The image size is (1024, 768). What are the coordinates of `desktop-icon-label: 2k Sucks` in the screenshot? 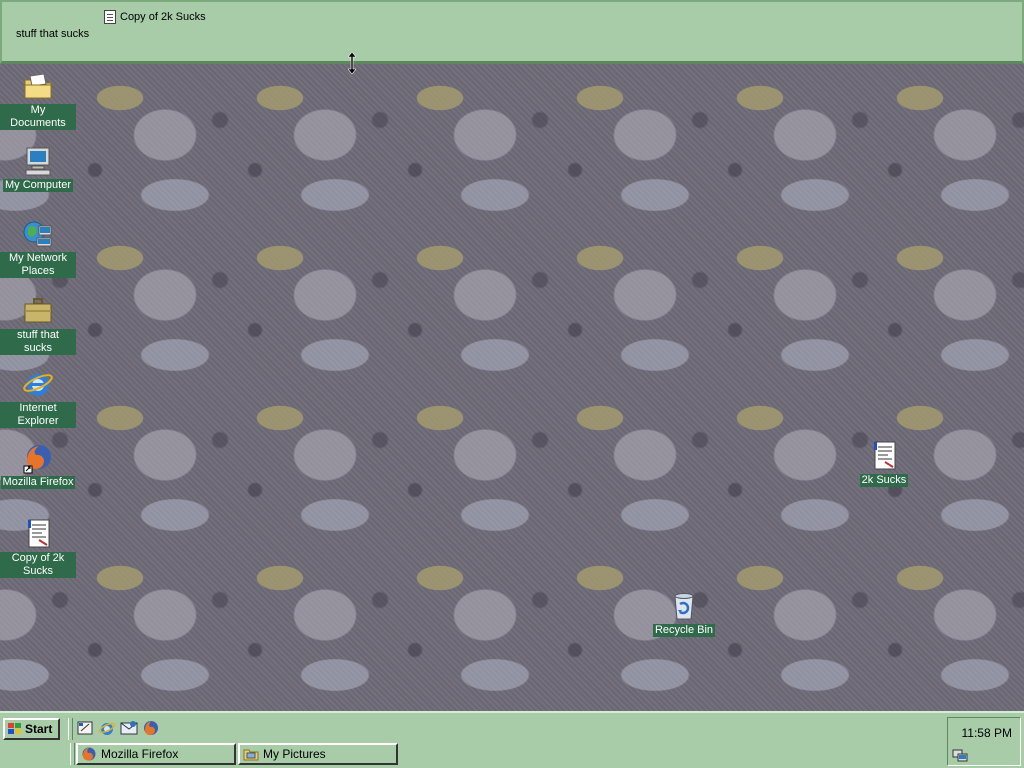 It's located at (884, 480).